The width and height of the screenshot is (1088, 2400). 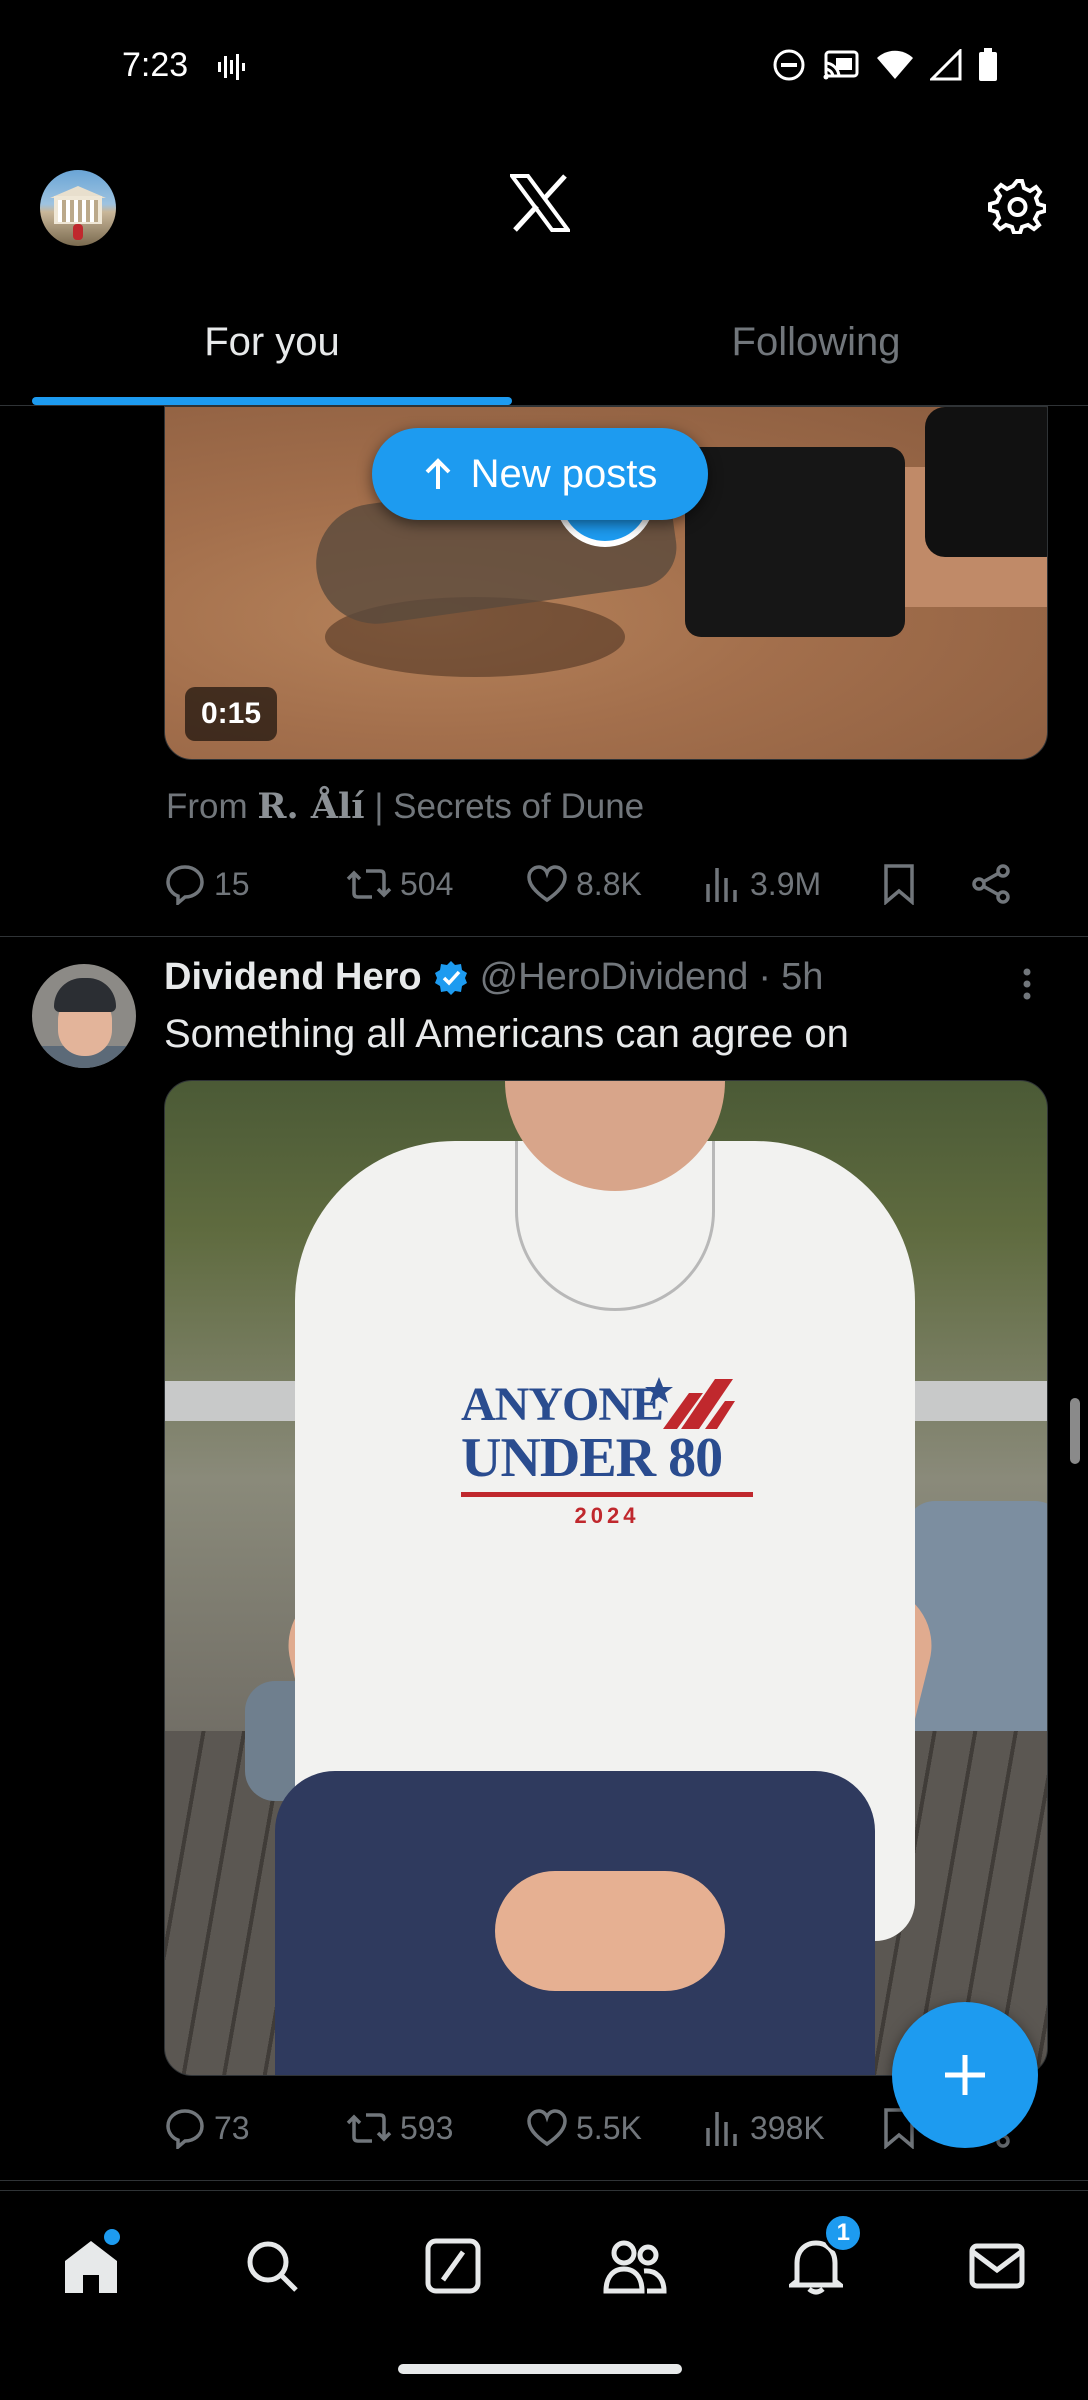 What do you see at coordinates (231, 714) in the screenshot?
I see `video-duration: 0:15` at bounding box center [231, 714].